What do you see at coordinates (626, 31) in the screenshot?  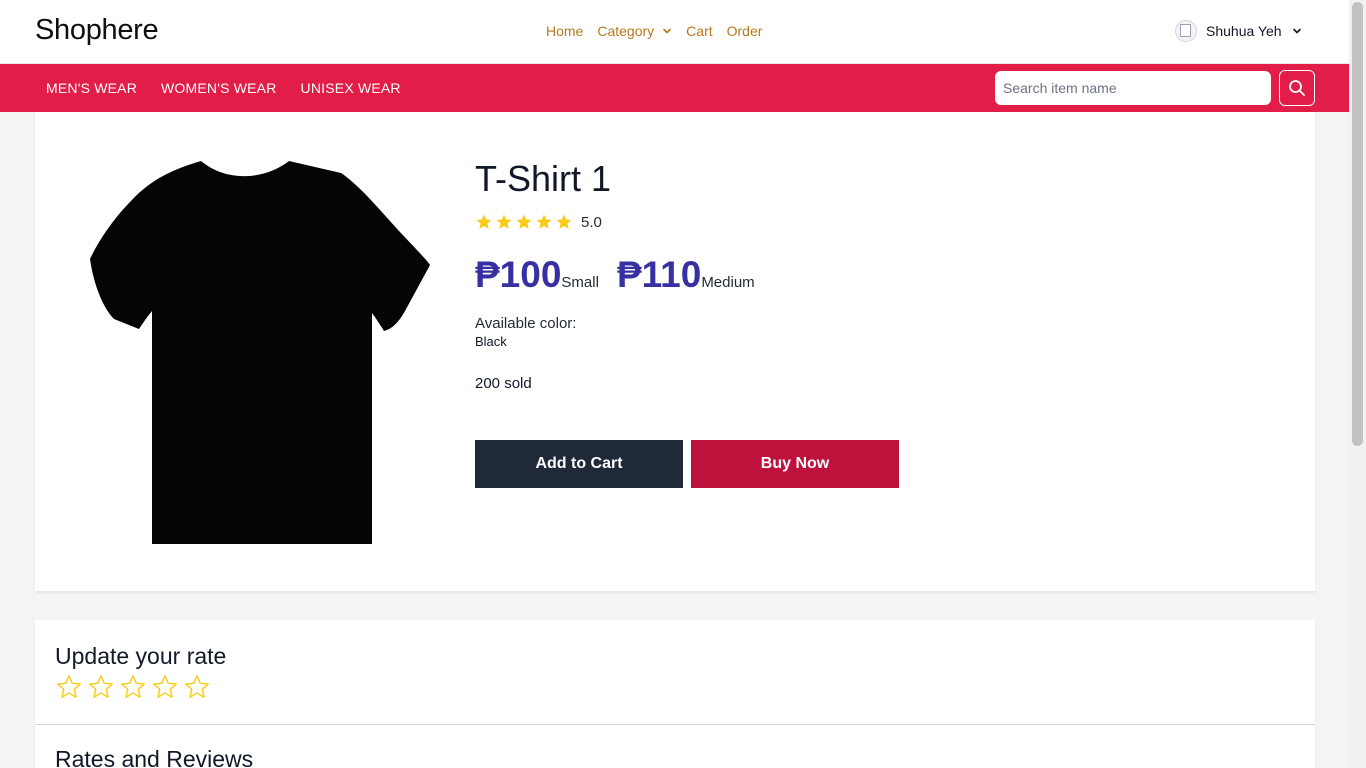 I see `nav-category-label: Category` at bounding box center [626, 31].